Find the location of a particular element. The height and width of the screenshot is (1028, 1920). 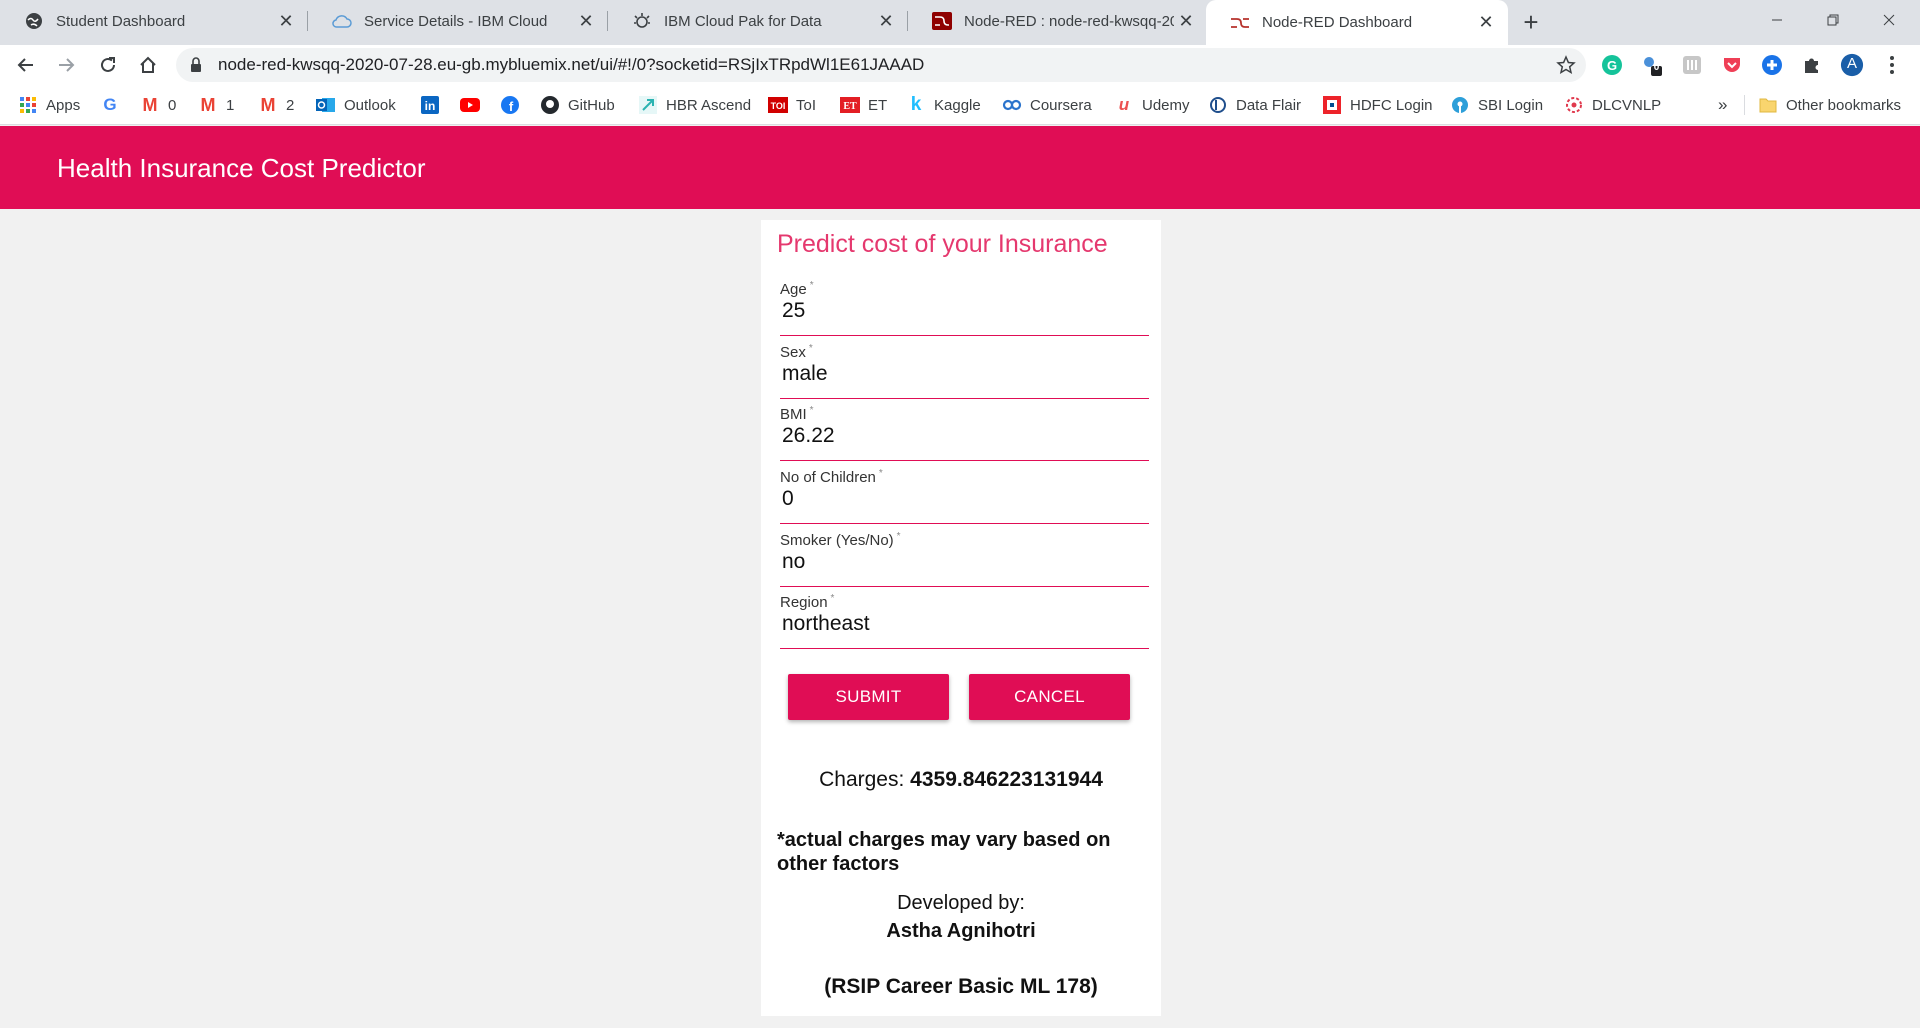

tab-title: Node-RED Dashboard is located at coordinates (1337, 22).